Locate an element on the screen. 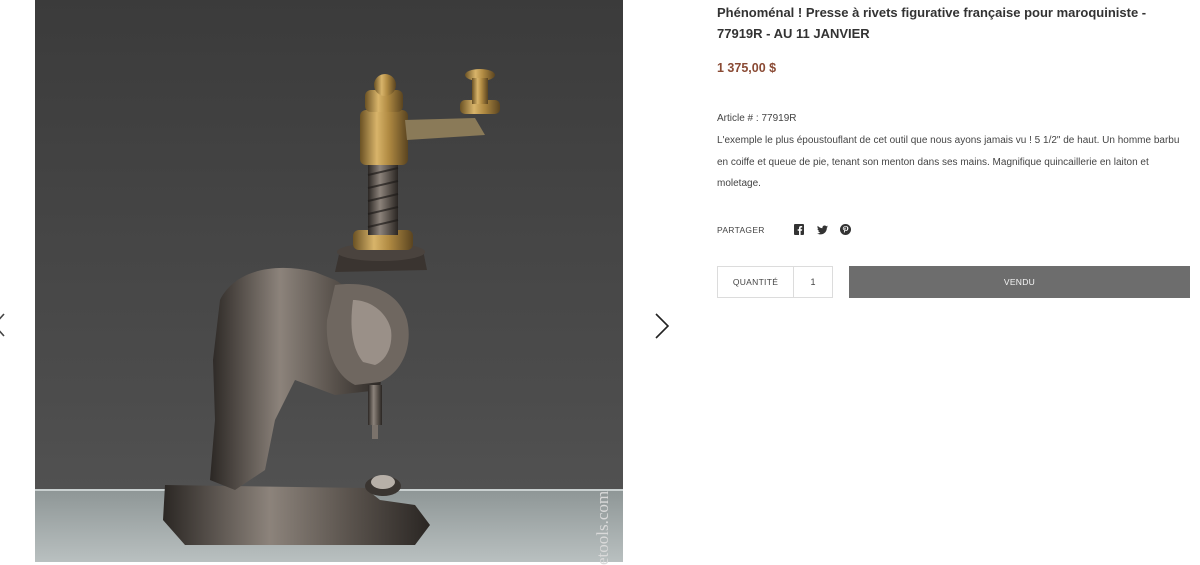 Image resolution: width=1200 pixels, height=565 pixels. sold-button: VENDU is located at coordinates (1019, 282).